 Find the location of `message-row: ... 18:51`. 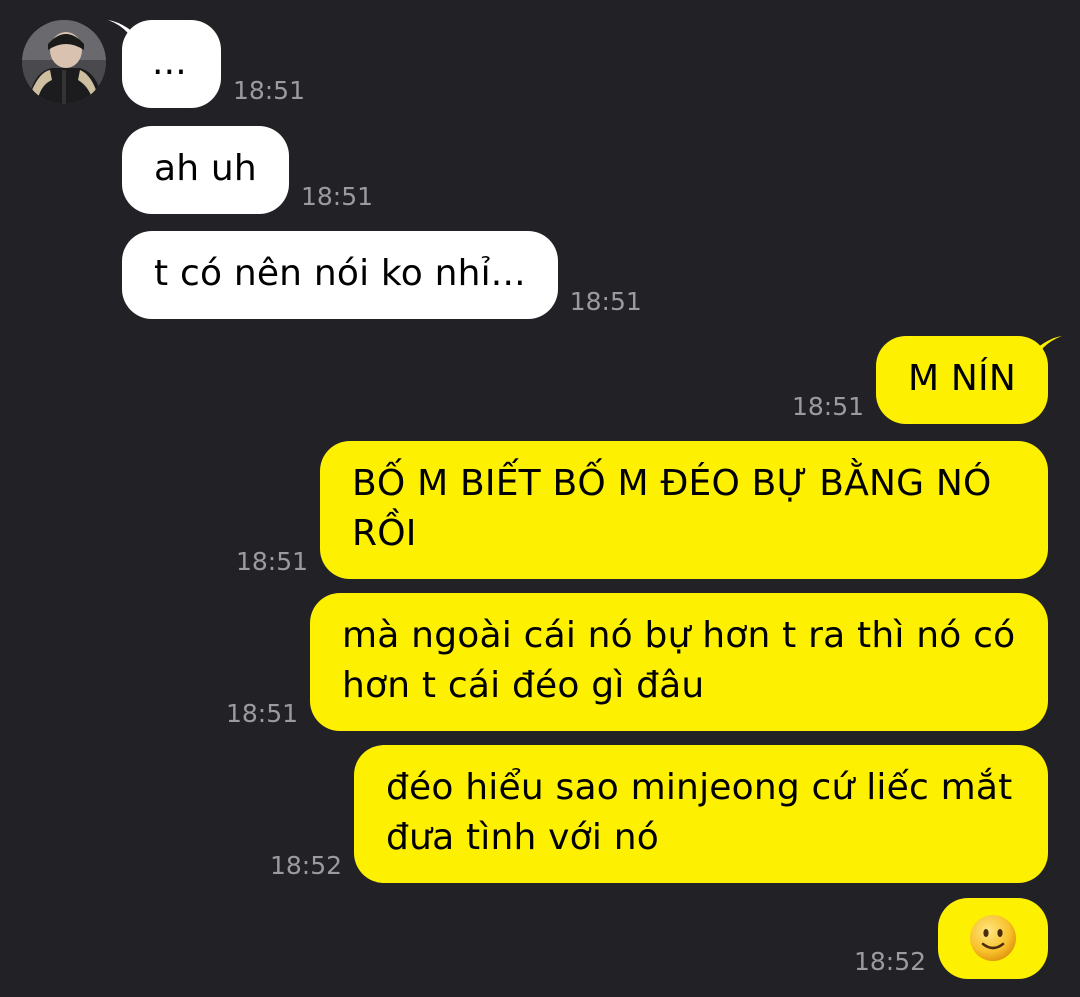

message-row: ... 18:51 is located at coordinates (206, 64).